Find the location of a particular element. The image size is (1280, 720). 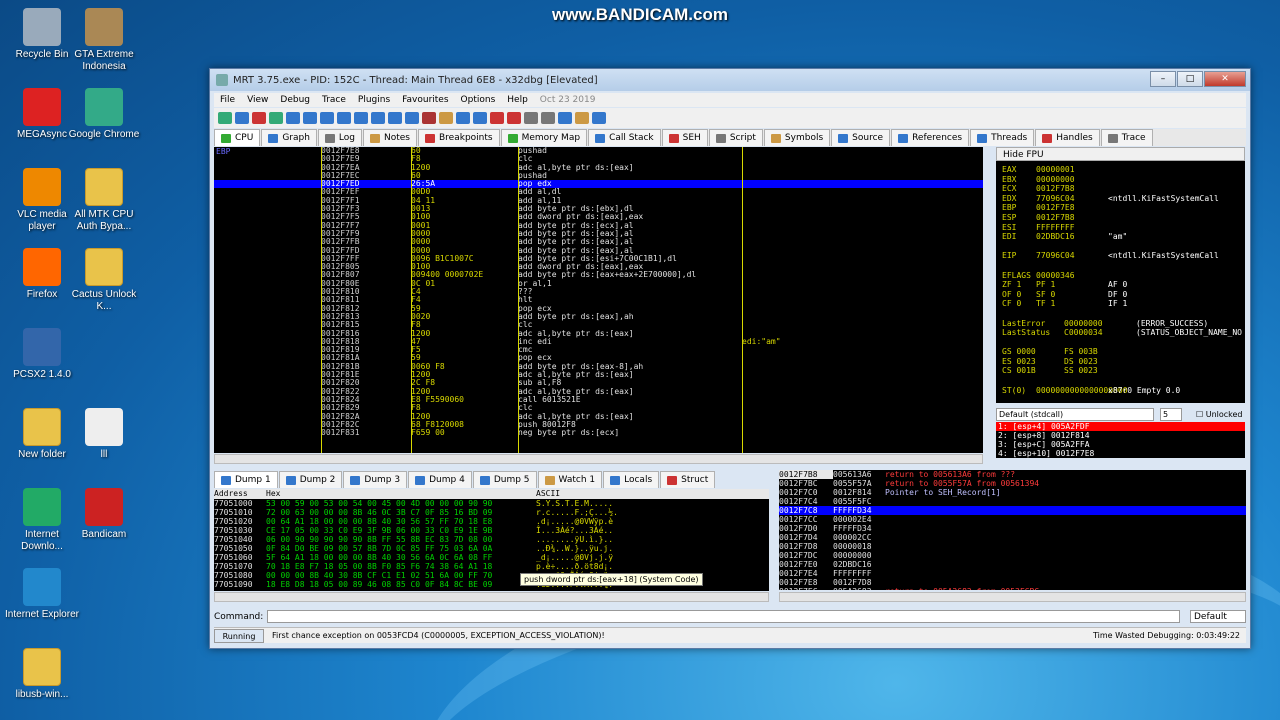

menu-favourites: Favourites is located at coordinates (425, 100).